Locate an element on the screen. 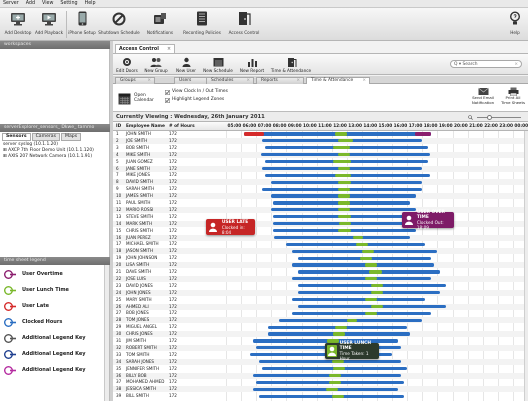  menu-setting: Setting is located at coordinates (68, 3).